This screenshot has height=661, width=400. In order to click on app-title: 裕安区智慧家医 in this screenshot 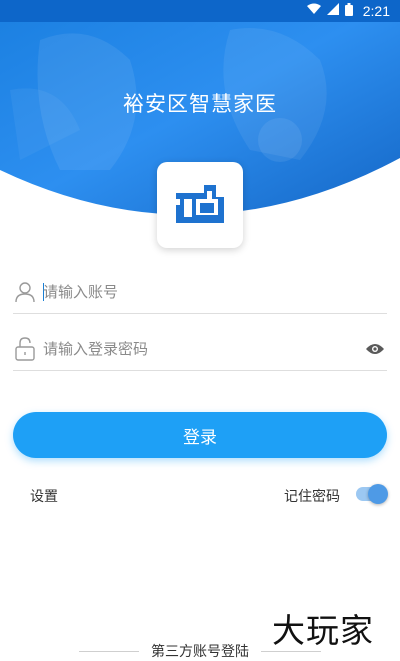, I will do `click(200, 104)`.